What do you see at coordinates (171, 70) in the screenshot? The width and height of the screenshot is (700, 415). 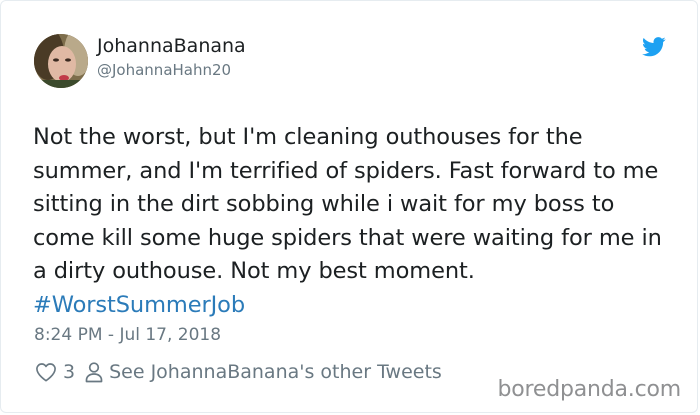 I see `author-handle: @JohannaHahn20` at bounding box center [171, 70].